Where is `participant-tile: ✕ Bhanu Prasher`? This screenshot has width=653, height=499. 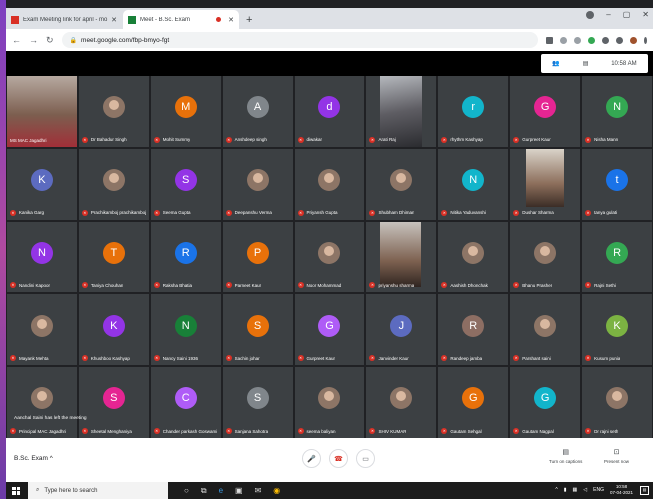 participant-tile: ✕ Bhanu Prasher is located at coordinates (545, 257).